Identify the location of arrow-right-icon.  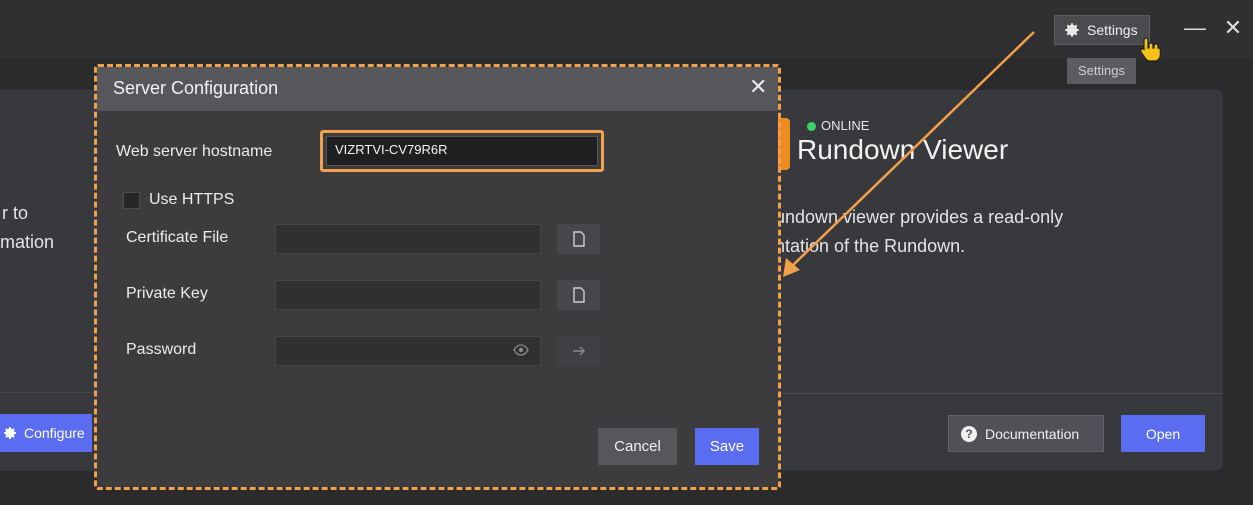
(578, 351).